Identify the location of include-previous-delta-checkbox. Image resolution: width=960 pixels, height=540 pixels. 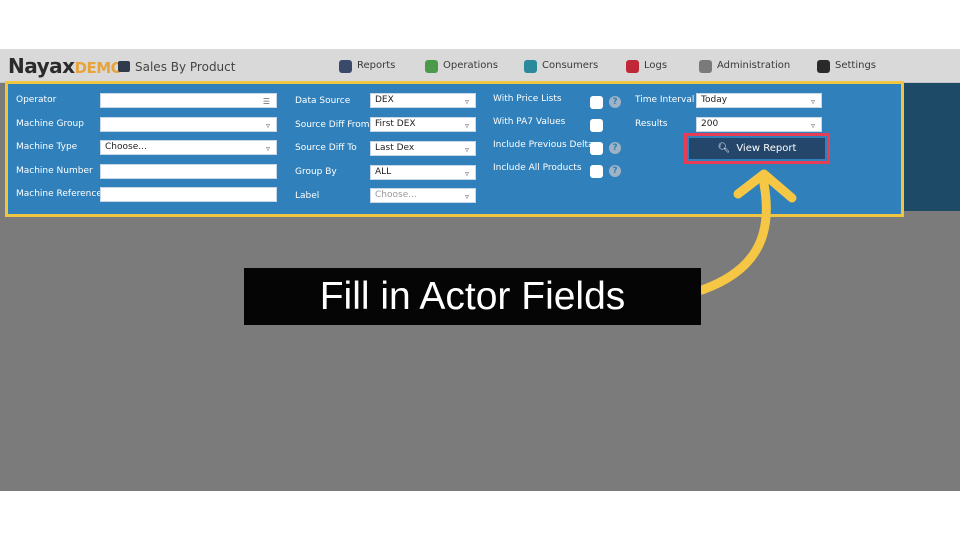
(596, 148).